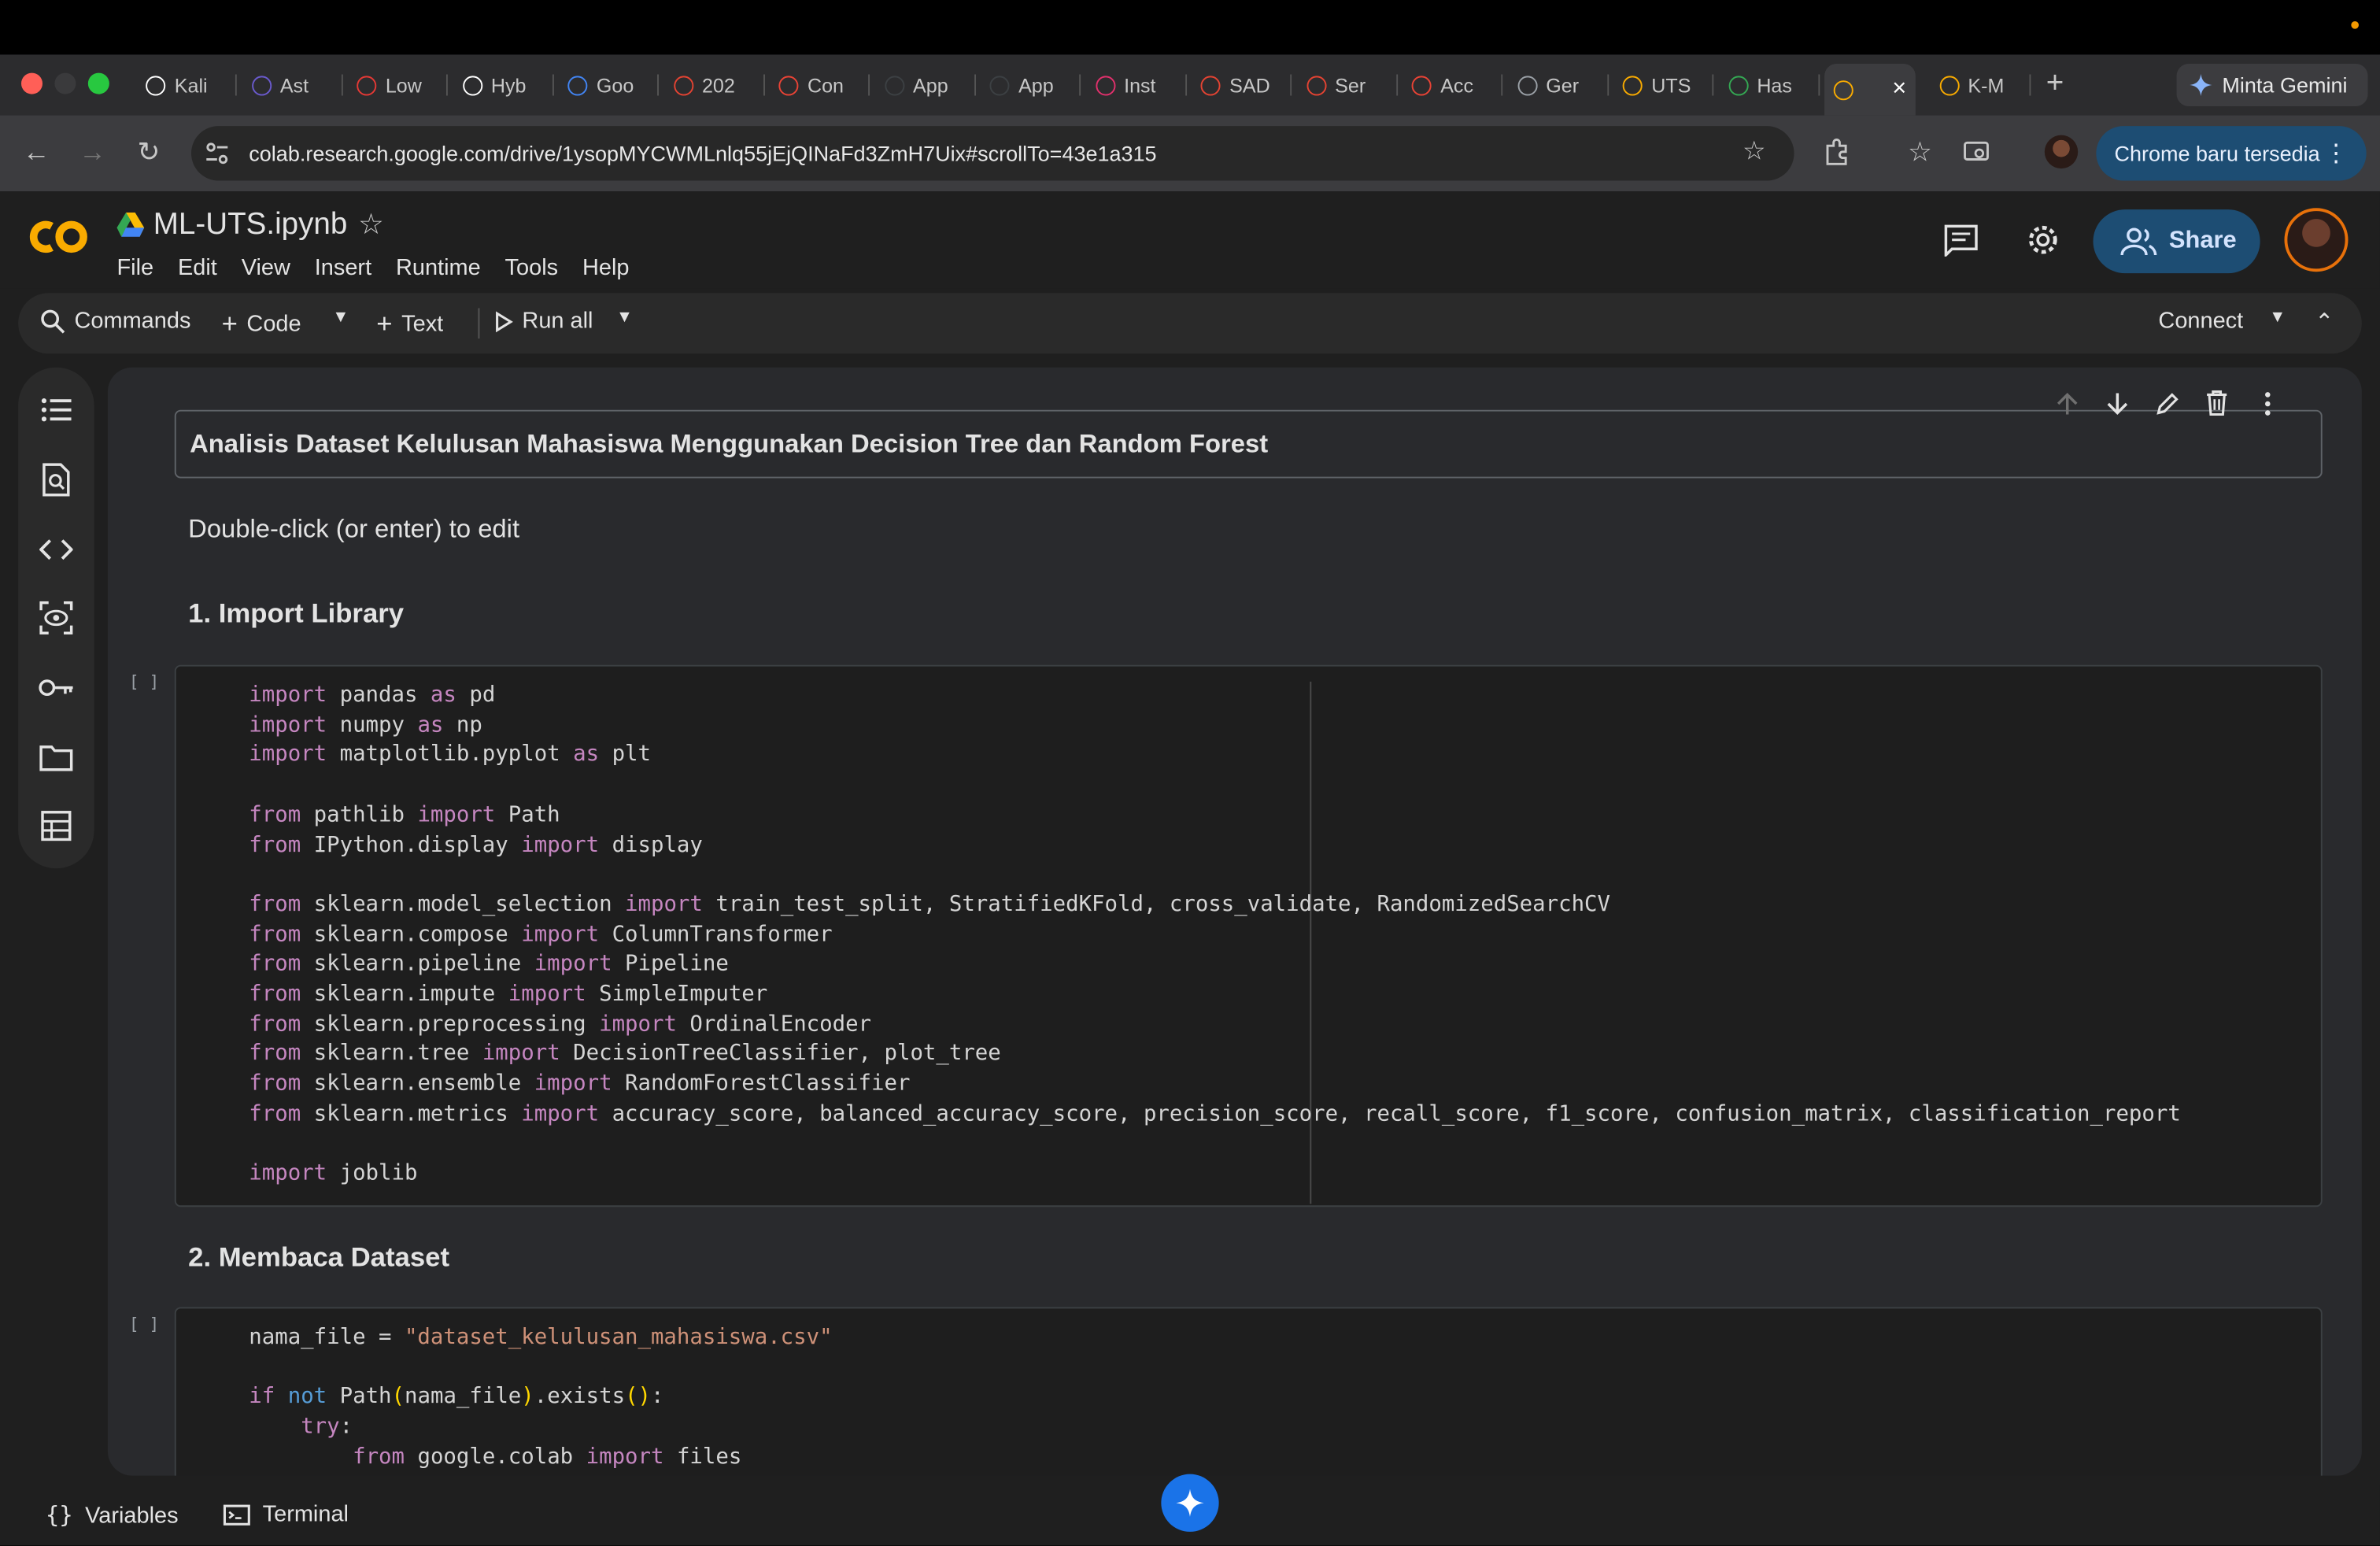  Describe the element at coordinates (2055, 84) in the screenshot. I see `new-tab-button: +` at that location.